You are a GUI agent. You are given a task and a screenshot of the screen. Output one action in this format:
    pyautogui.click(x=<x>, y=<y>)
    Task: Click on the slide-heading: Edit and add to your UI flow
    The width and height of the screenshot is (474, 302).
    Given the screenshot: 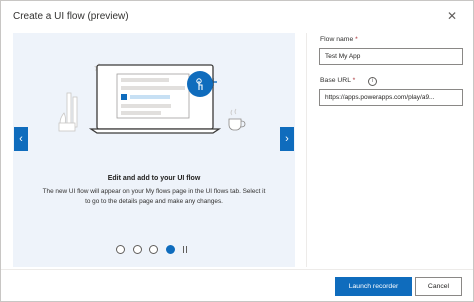 What is the action you would take?
    pyautogui.click(x=154, y=178)
    